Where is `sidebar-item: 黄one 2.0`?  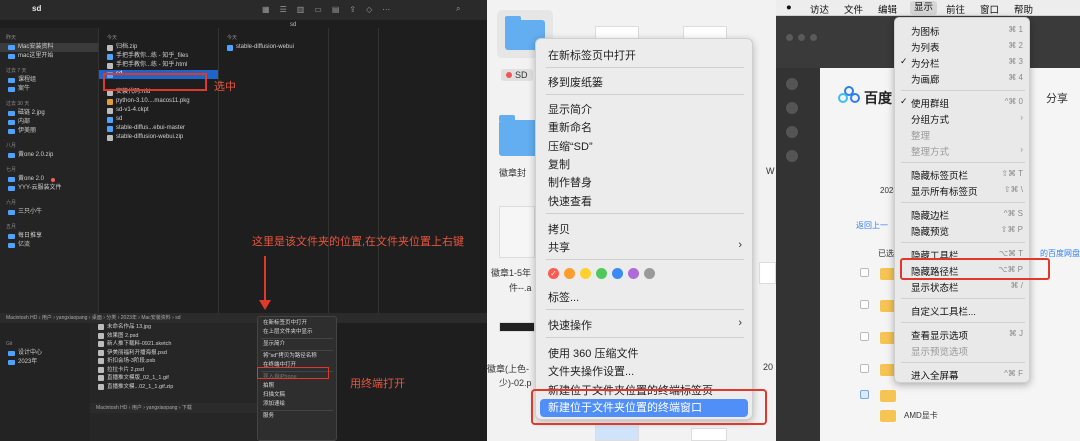 sidebar-item: 黄one 2.0 is located at coordinates (49, 179).